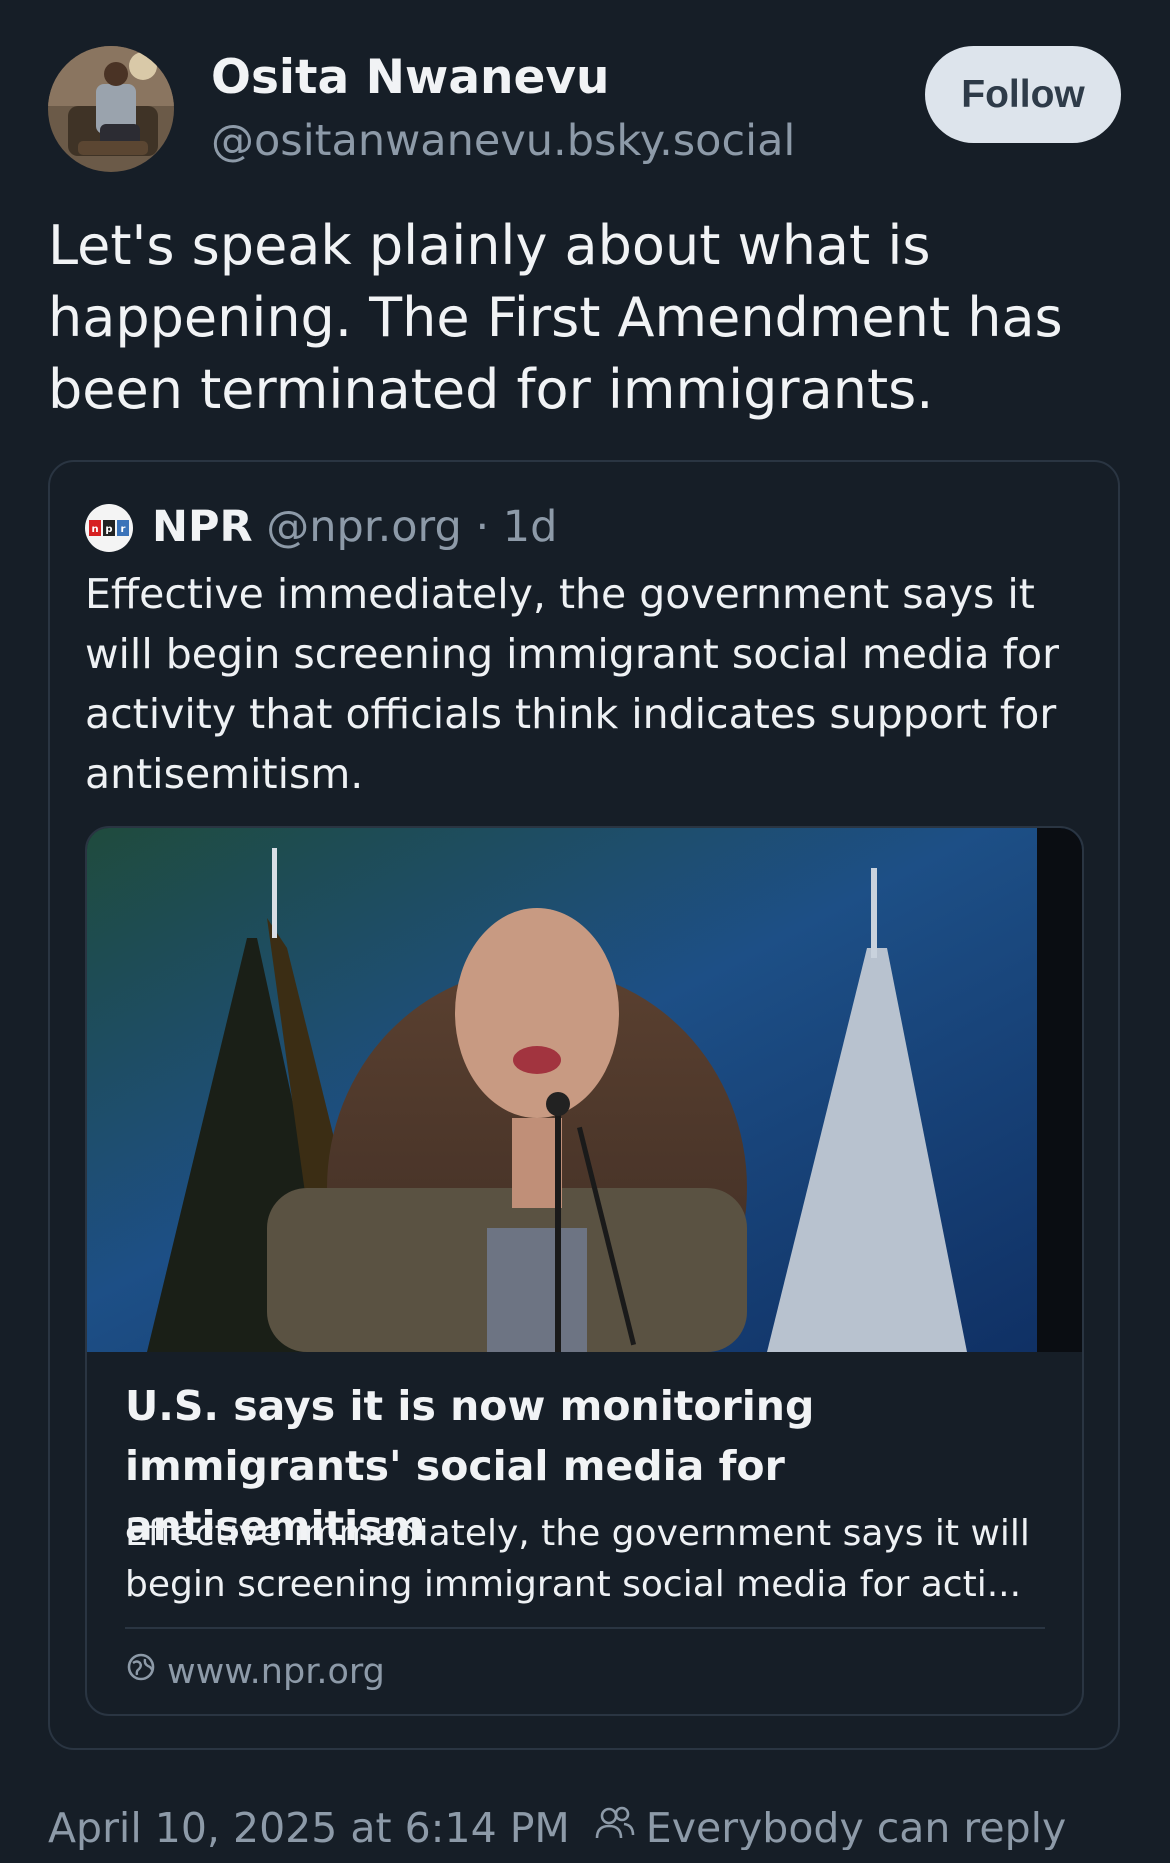 The height and width of the screenshot is (1863, 1170). I want to click on quoted-post-header: NPR @npr.org · 1d, so click(354, 527).